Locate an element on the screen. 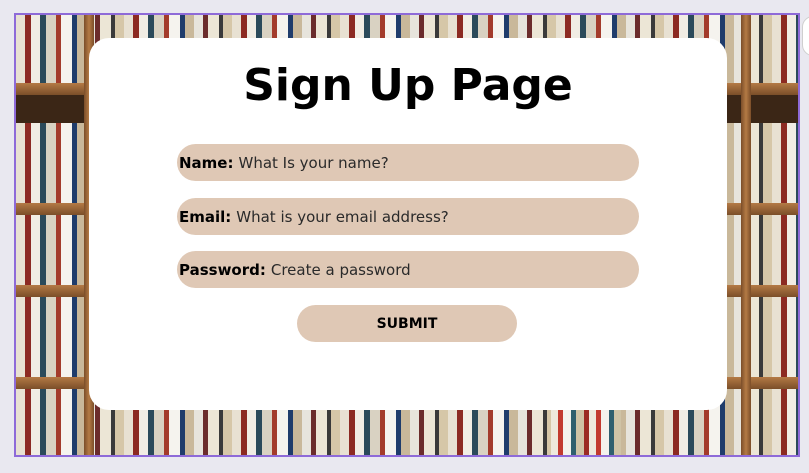 The width and height of the screenshot is (809, 473). scroll-edge-handle is located at coordinates (805, 36).